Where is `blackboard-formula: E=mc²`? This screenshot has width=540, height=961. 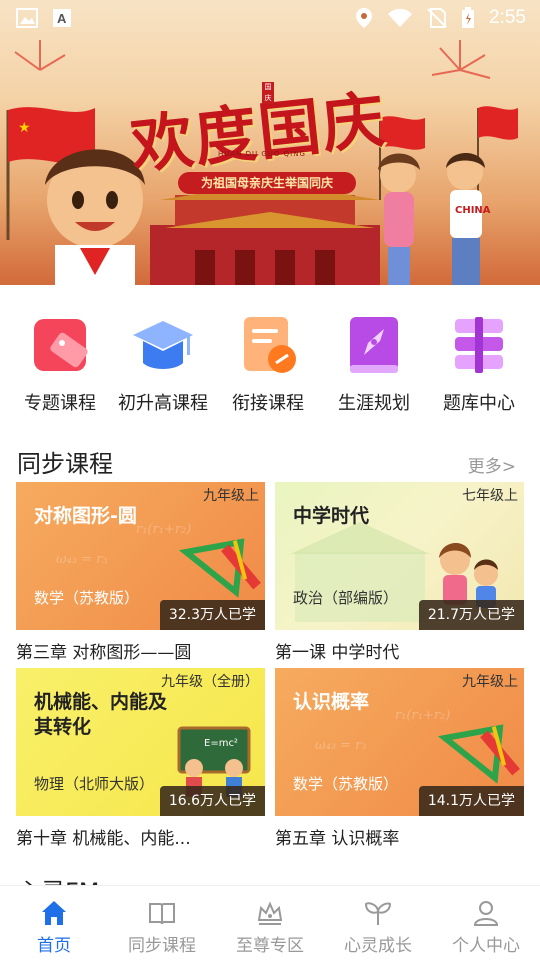
blackboard-formula: E=mc² is located at coordinates (221, 743).